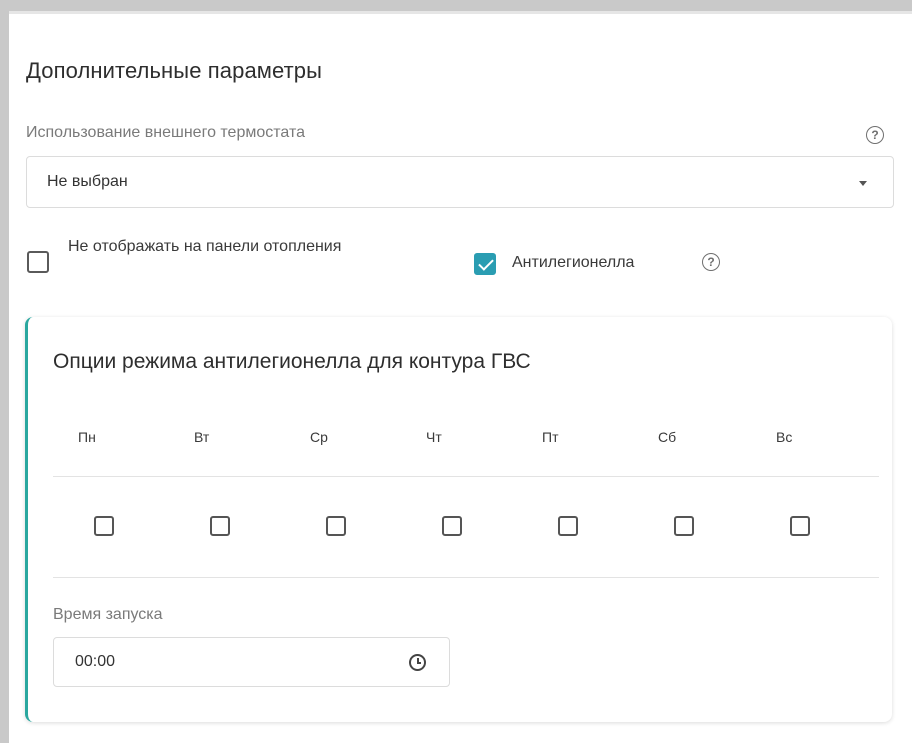  I want to click on day-label-tue: Вт, so click(202, 437).